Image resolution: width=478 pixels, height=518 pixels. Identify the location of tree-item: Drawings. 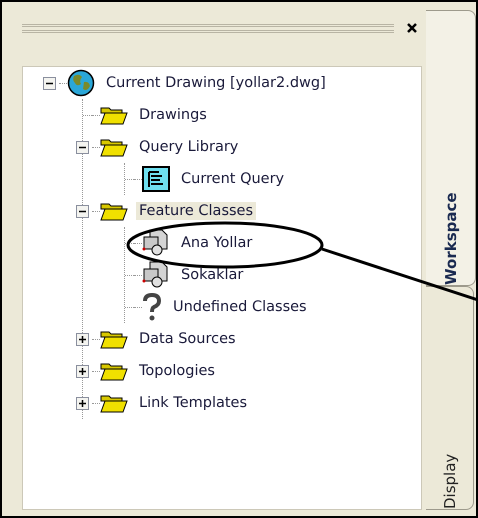
(173, 115).